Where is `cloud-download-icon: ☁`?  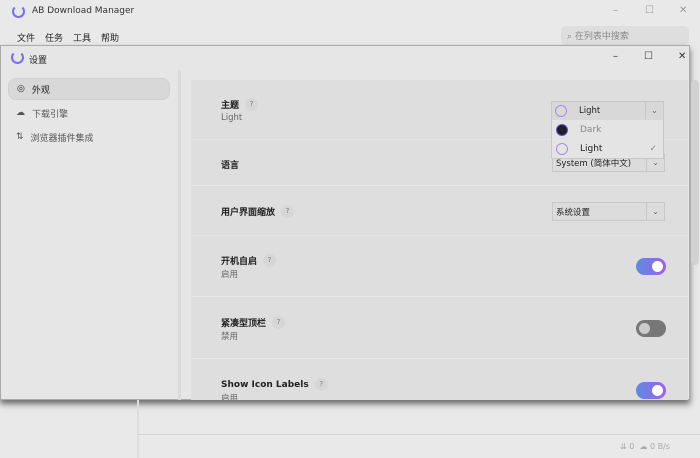 cloud-download-icon: ☁ is located at coordinates (20, 113).